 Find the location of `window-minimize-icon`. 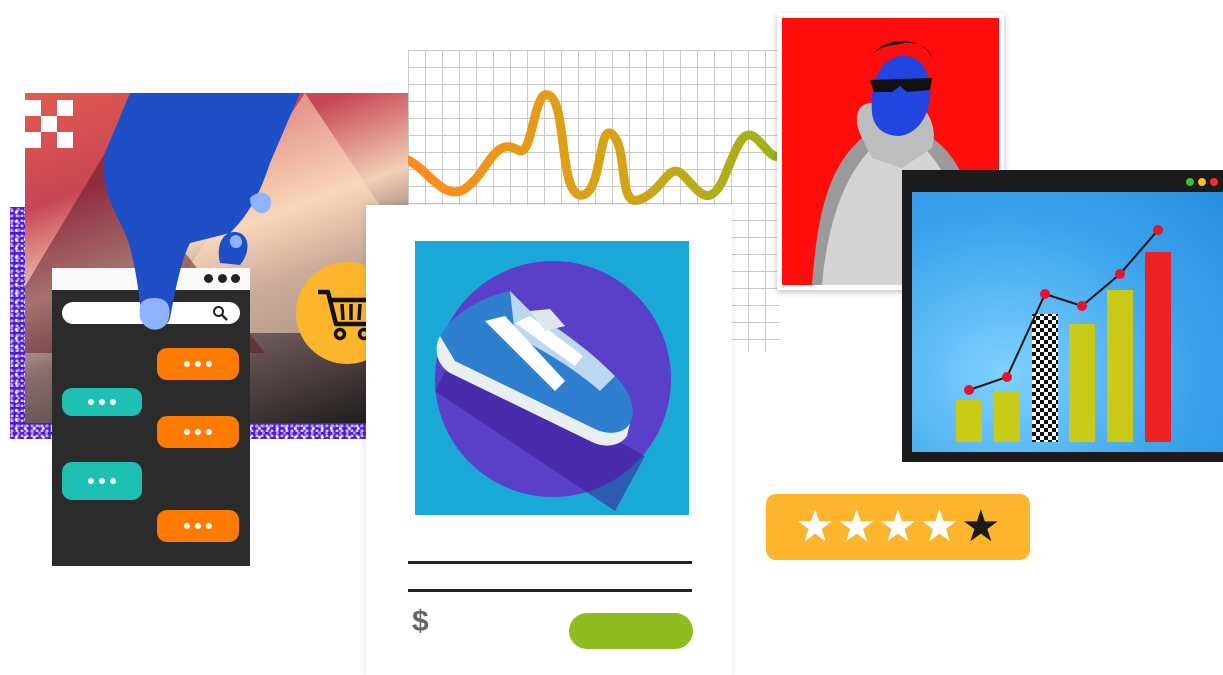

window-minimize-icon is located at coordinates (1202, 182).